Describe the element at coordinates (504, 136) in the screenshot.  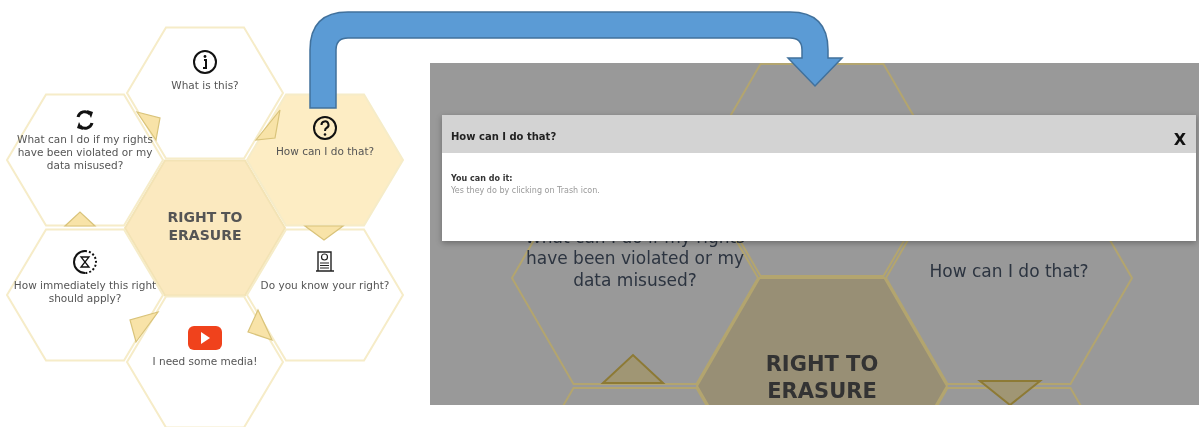
I see `modal-title: How can I do that?` at that location.